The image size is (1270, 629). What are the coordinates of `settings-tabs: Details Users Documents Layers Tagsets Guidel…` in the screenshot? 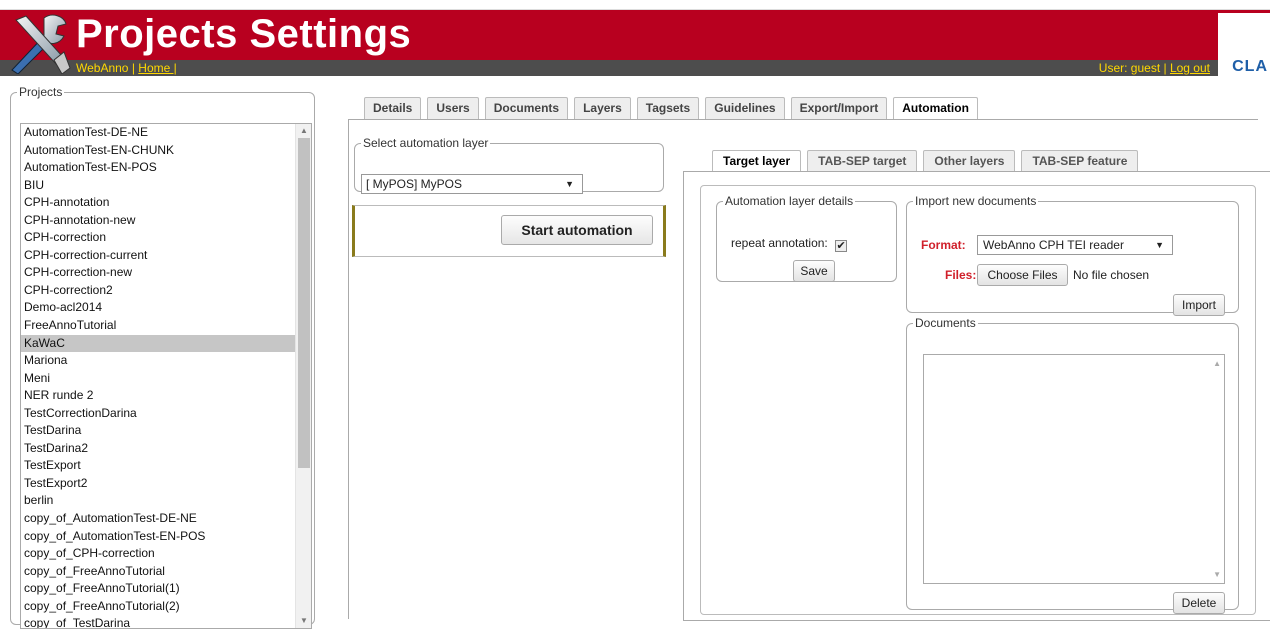 It's located at (671, 108).